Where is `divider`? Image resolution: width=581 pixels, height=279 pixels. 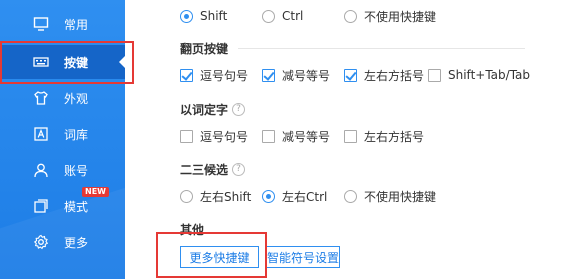 divider is located at coordinates (381, 48).